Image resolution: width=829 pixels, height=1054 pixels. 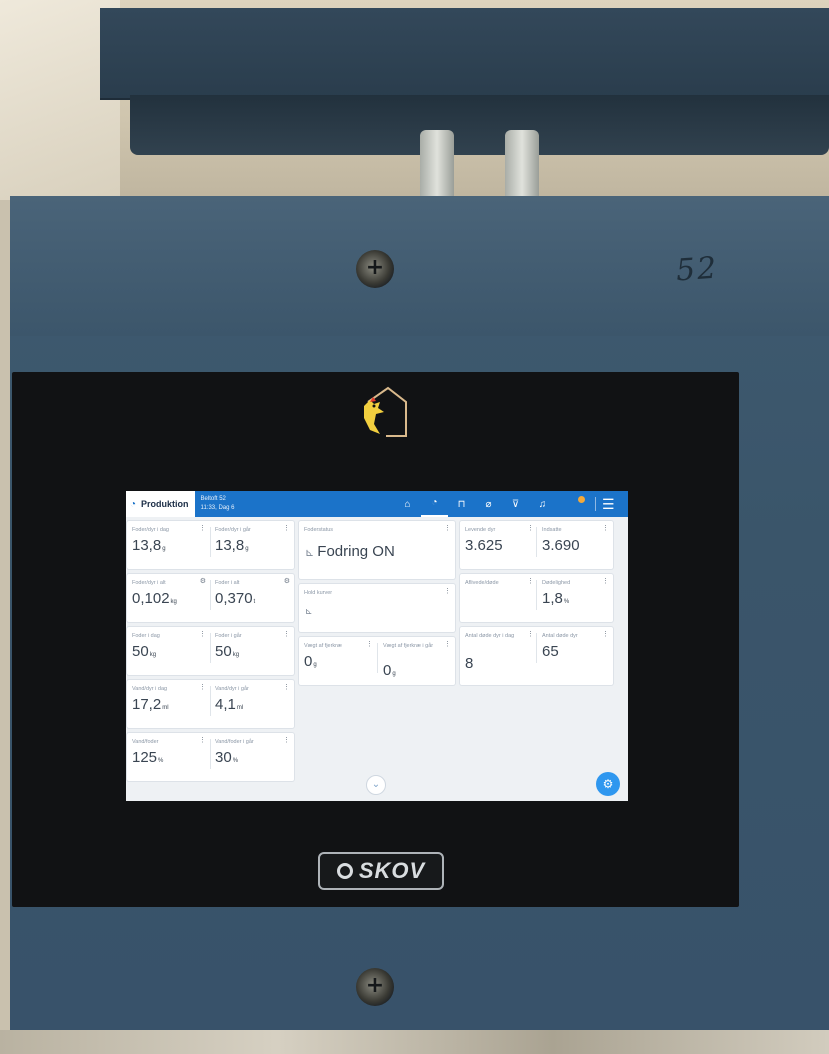 What do you see at coordinates (556, 598) in the screenshot?
I see `tile-value: 1,8%` at bounding box center [556, 598].